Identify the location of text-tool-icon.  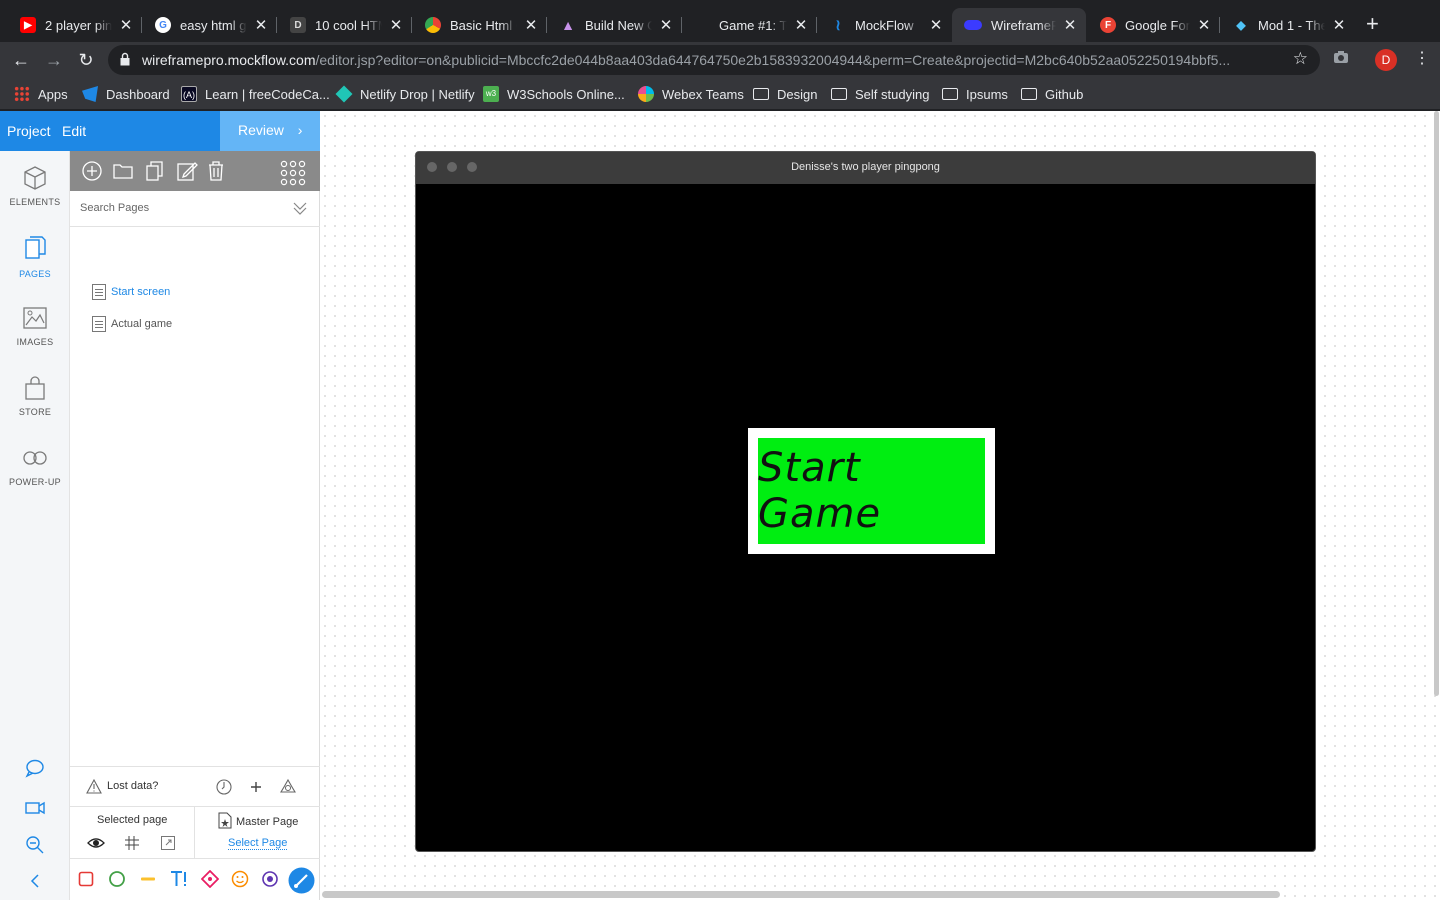
(180, 879).